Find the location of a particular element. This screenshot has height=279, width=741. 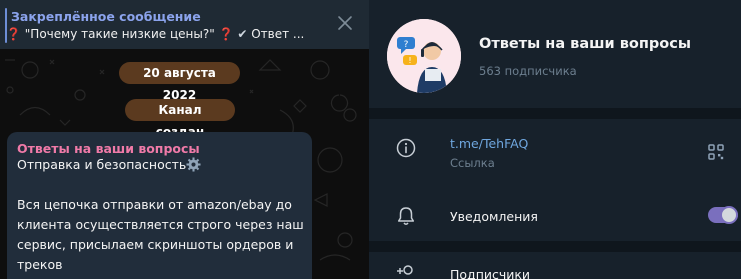

bell-icon is located at coordinates (406, 216).